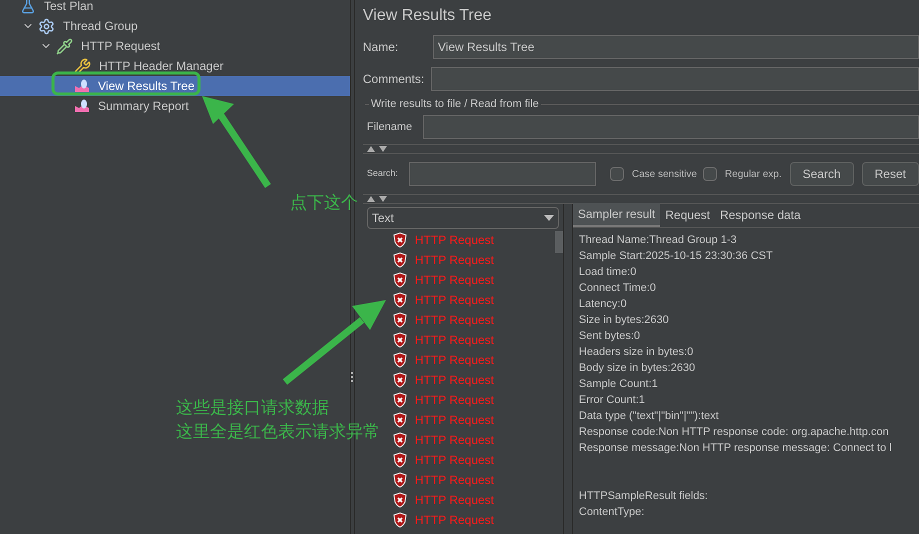  Describe the element at coordinates (822, 174) in the screenshot. I see `toolbar-button: Search` at that location.